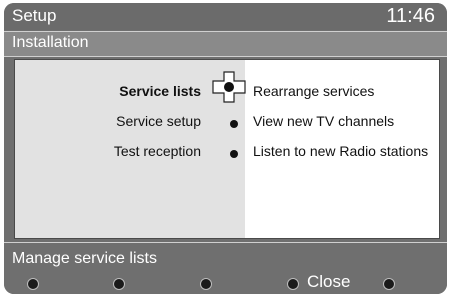 This screenshot has height=297, width=450. What do you see at coordinates (206, 284) in the screenshot?
I see `softkey-3-icon` at bounding box center [206, 284].